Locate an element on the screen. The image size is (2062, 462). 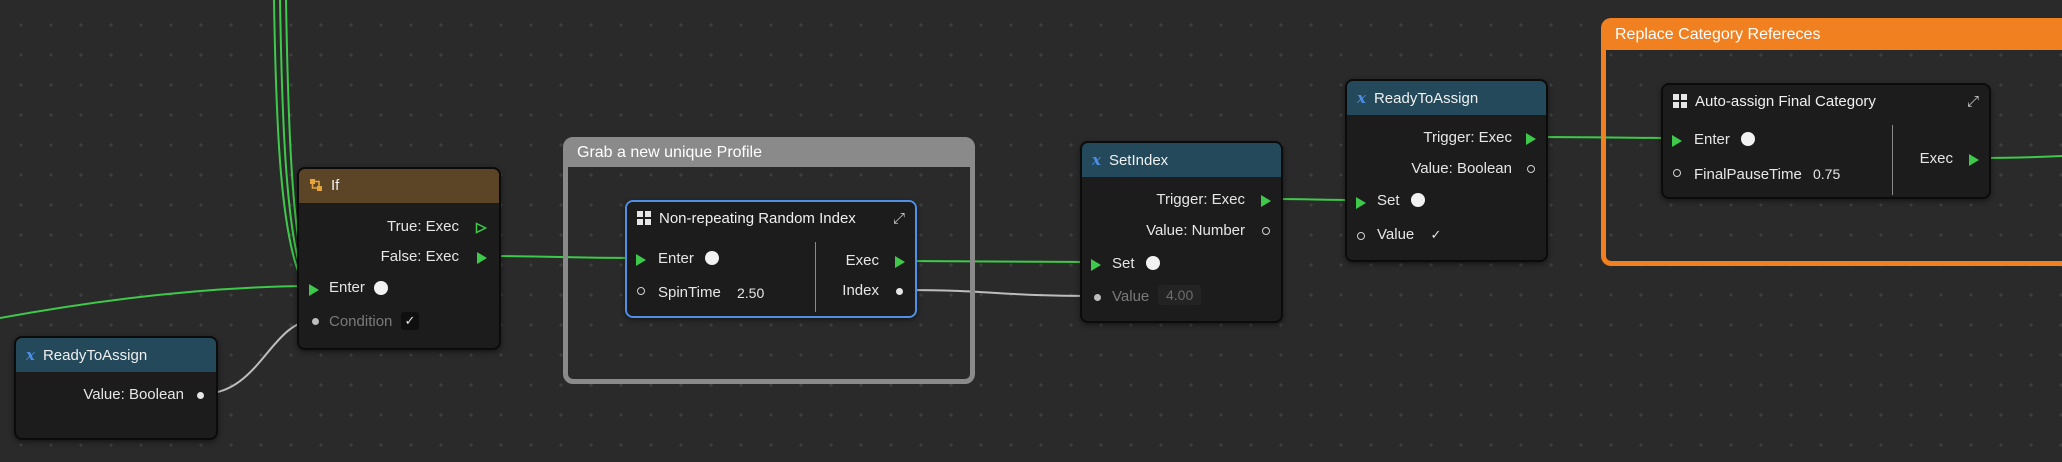
output-pin-index is located at coordinates (899, 291).